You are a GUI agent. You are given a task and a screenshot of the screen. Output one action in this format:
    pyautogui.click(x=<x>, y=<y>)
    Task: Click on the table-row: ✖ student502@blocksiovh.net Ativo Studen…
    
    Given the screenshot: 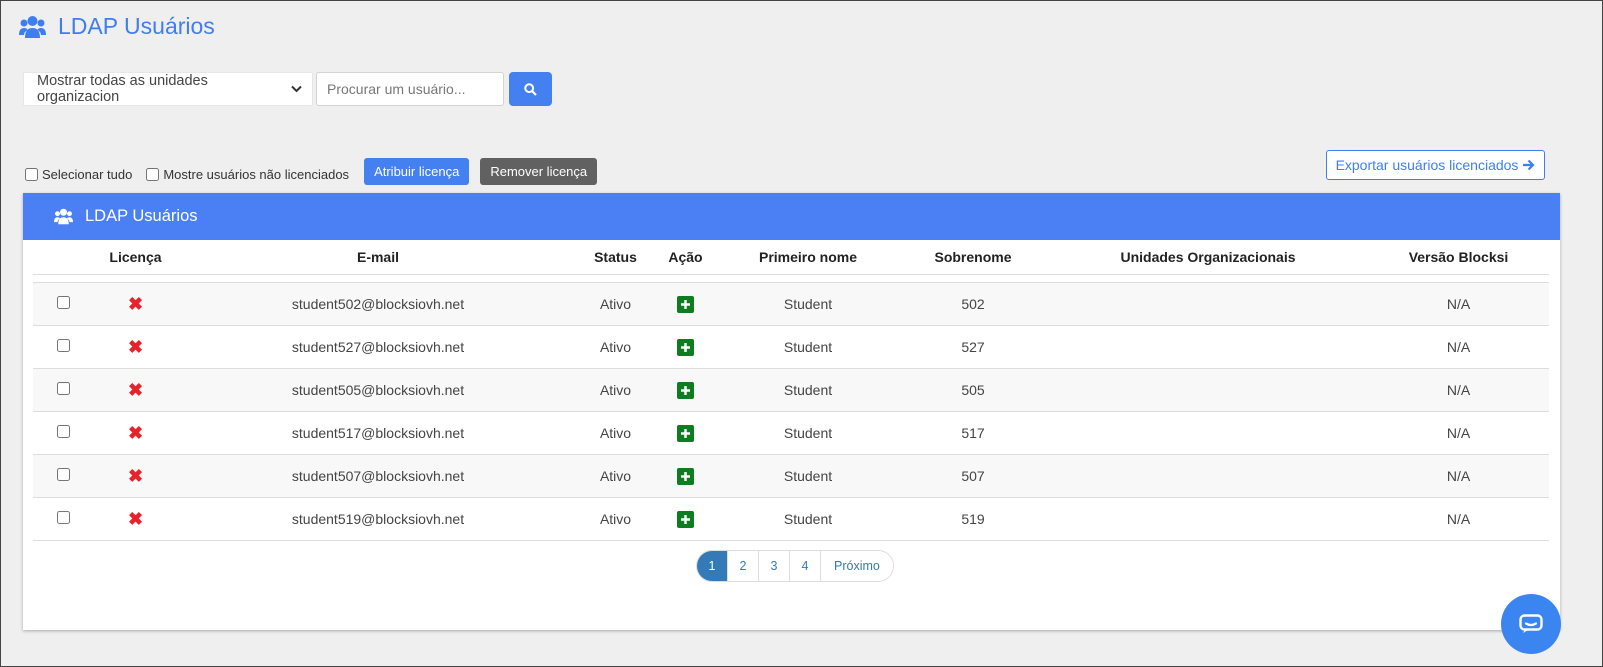 What is the action you would take?
    pyautogui.click(x=791, y=304)
    